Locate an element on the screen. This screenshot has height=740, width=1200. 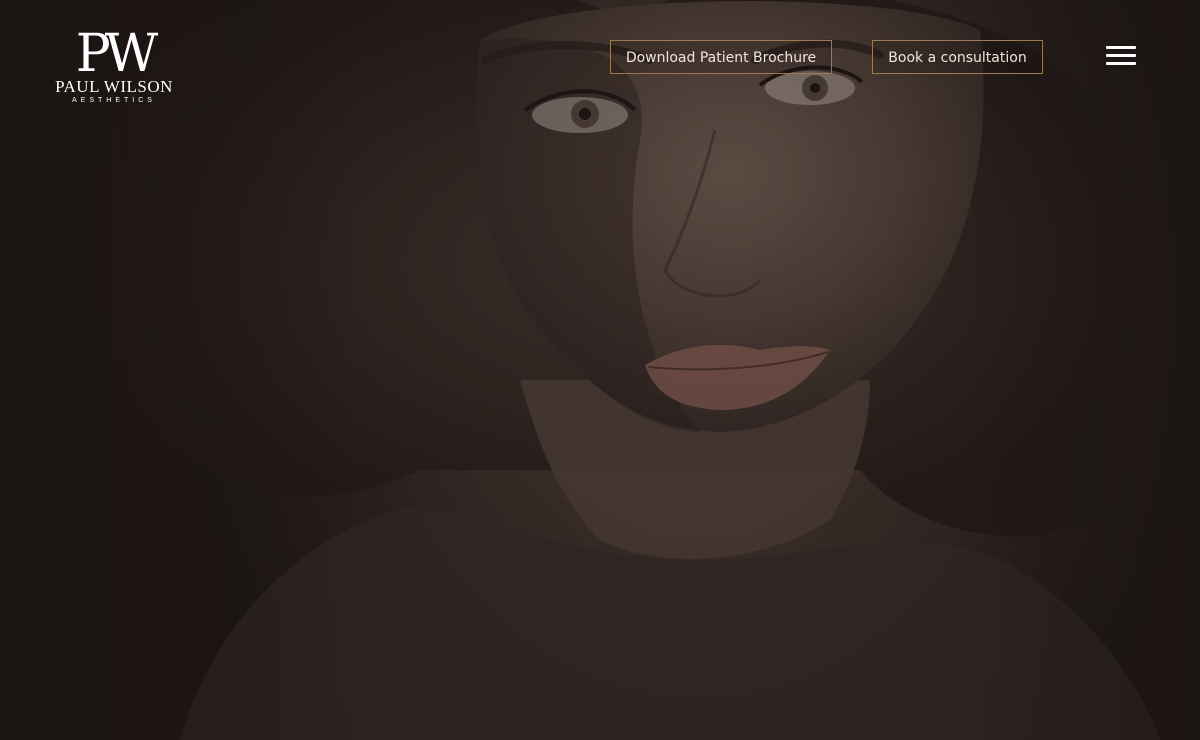
book-consultation-button: Book a consultation is located at coordinates (957, 57).